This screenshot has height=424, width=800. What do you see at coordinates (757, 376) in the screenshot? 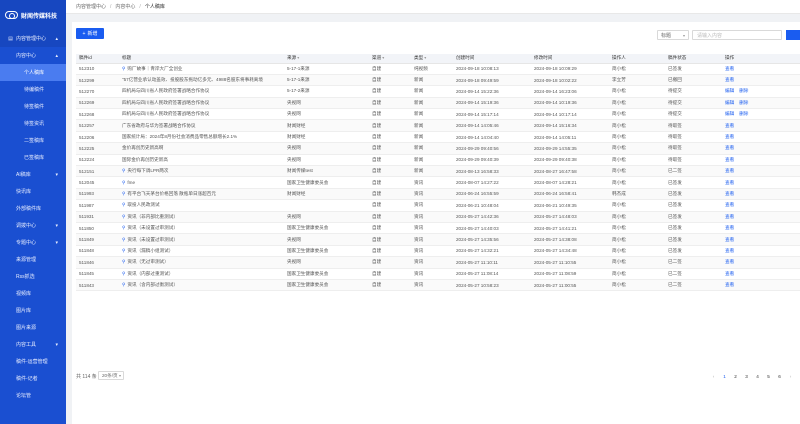
I see `page-number: 4` at bounding box center [757, 376].